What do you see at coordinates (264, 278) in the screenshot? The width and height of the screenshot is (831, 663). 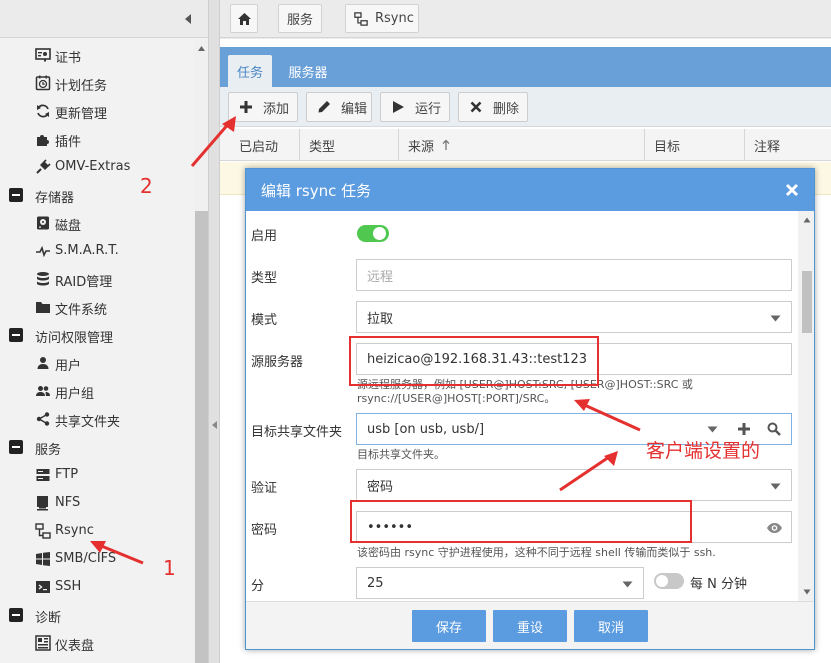 I see `type-label: 类型` at bounding box center [264, 278].